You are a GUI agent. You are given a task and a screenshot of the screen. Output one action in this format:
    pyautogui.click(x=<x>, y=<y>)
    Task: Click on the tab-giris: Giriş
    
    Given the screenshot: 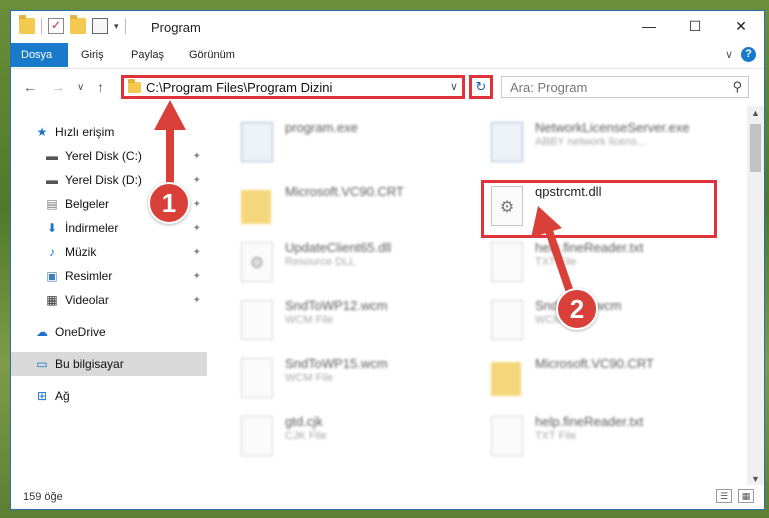 What is the action you would take?
    pyautogui.click(x=92, y=55)
    